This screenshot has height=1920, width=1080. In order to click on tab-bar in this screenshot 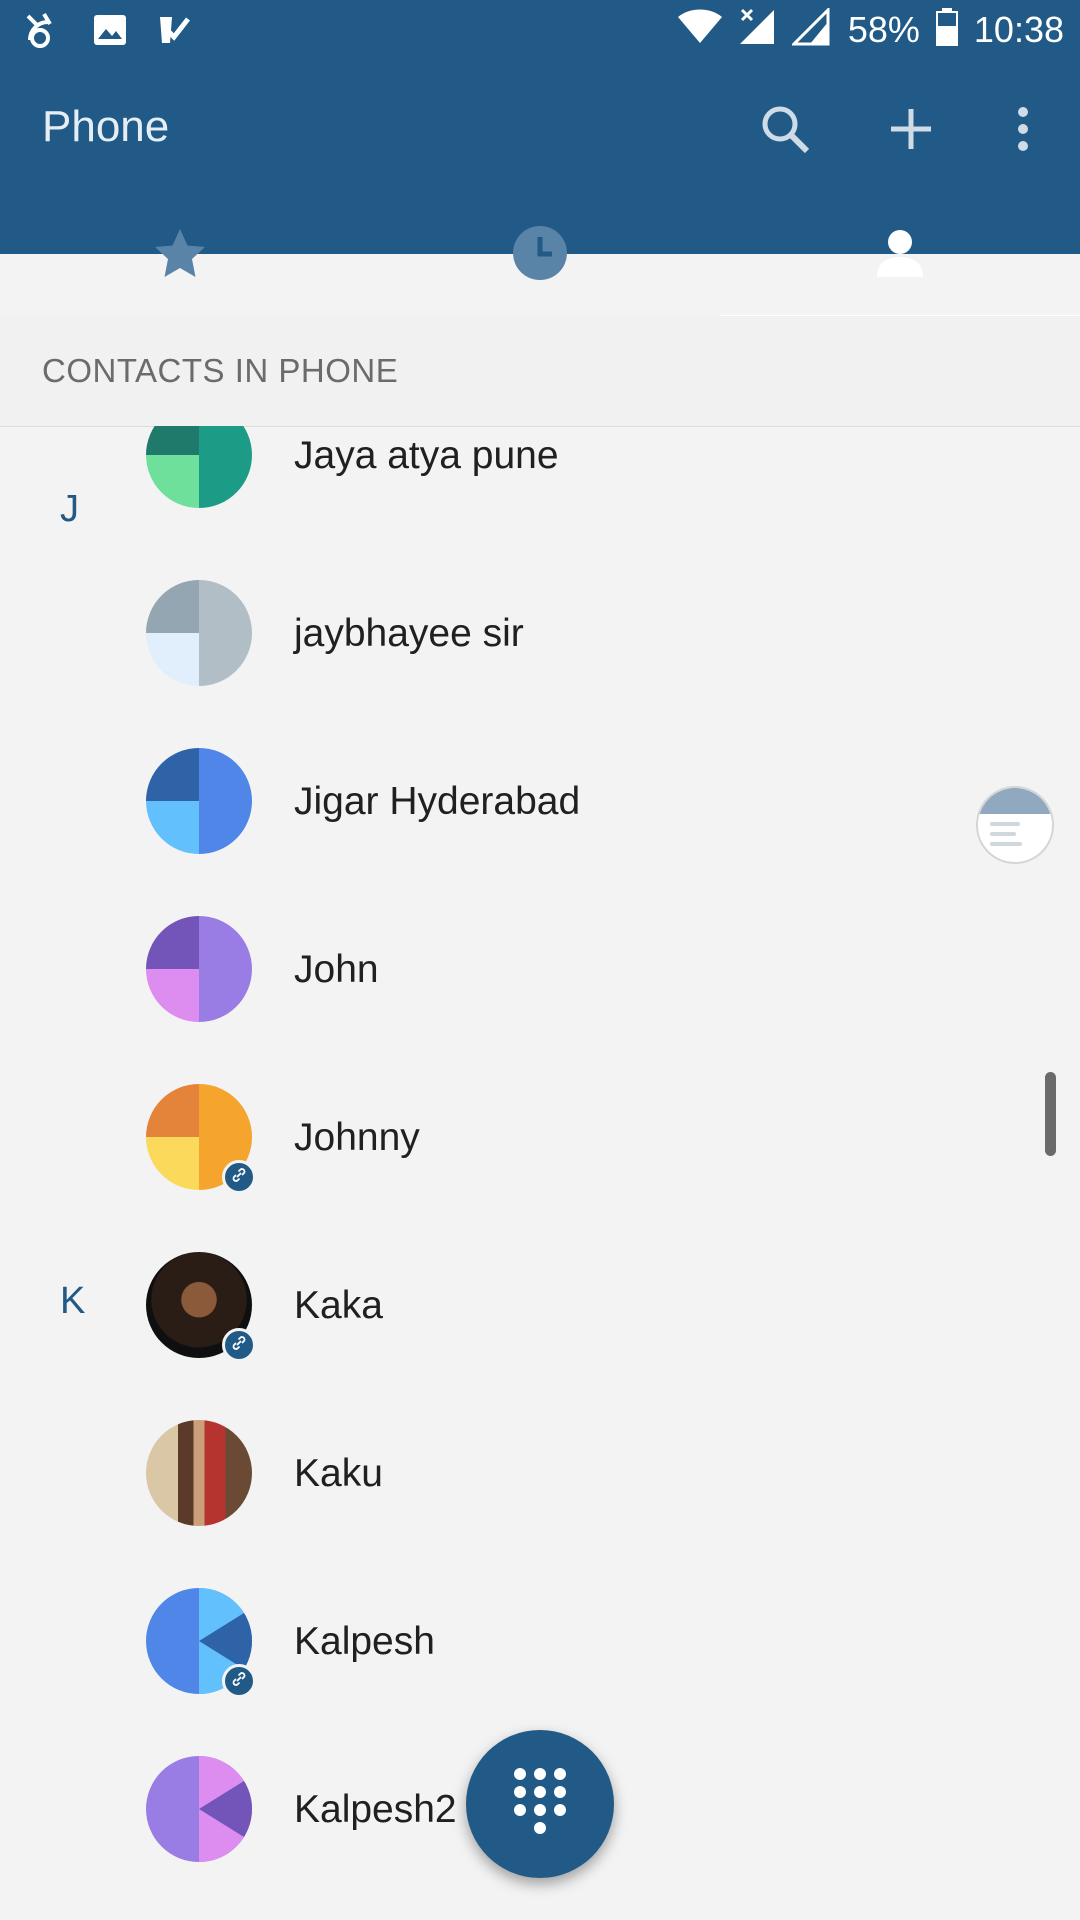, I will do `click(540, 258)`.